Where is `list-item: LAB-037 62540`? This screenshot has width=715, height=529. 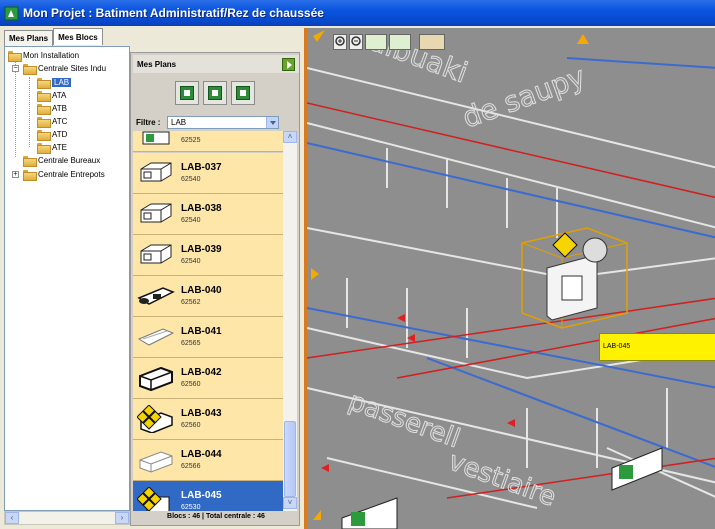 list-item: LAB-037 62540 is located at coordinates (208, 173).